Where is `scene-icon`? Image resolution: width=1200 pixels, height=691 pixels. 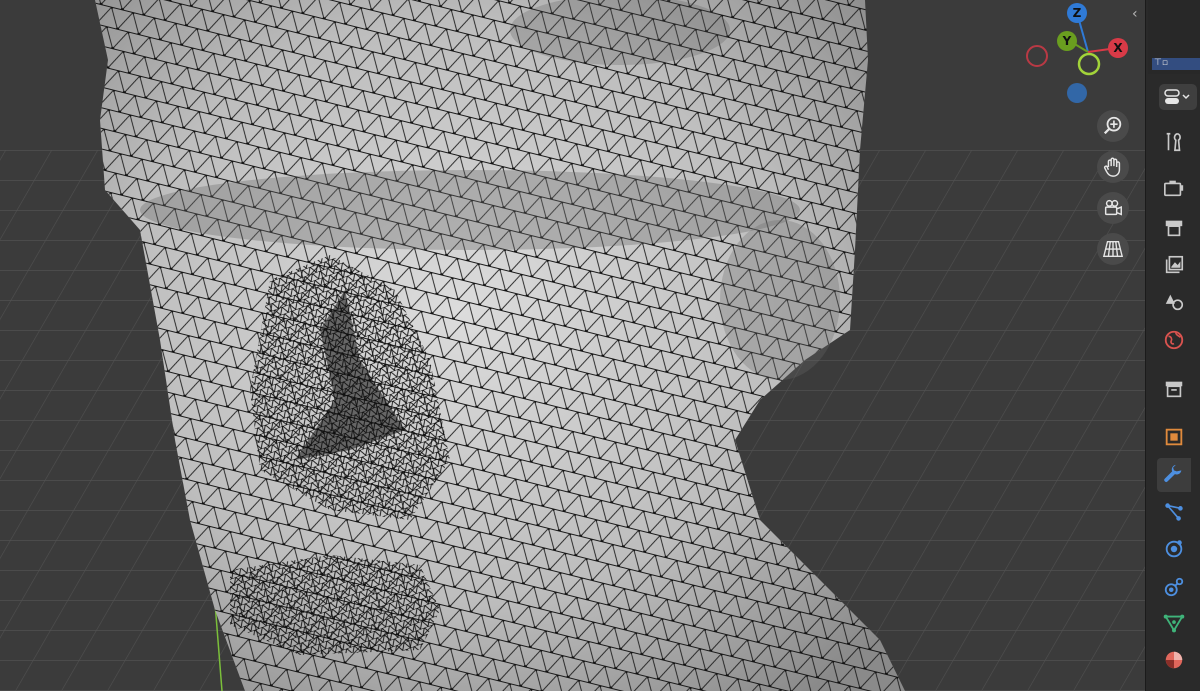
scene-icon is located at coordinates (1174, 302).